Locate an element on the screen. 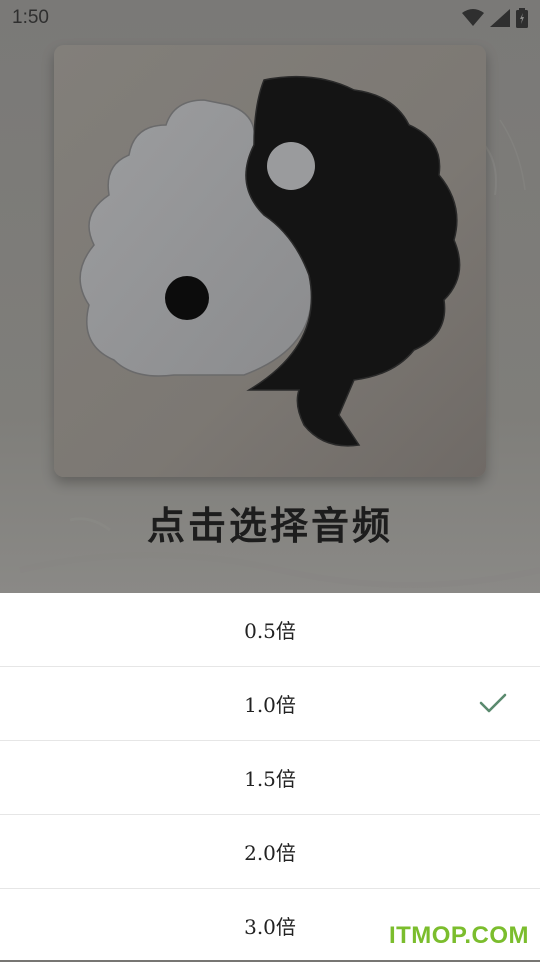  speed-option-1.5x: 1.5倍 is located at coordinates (270, 778).